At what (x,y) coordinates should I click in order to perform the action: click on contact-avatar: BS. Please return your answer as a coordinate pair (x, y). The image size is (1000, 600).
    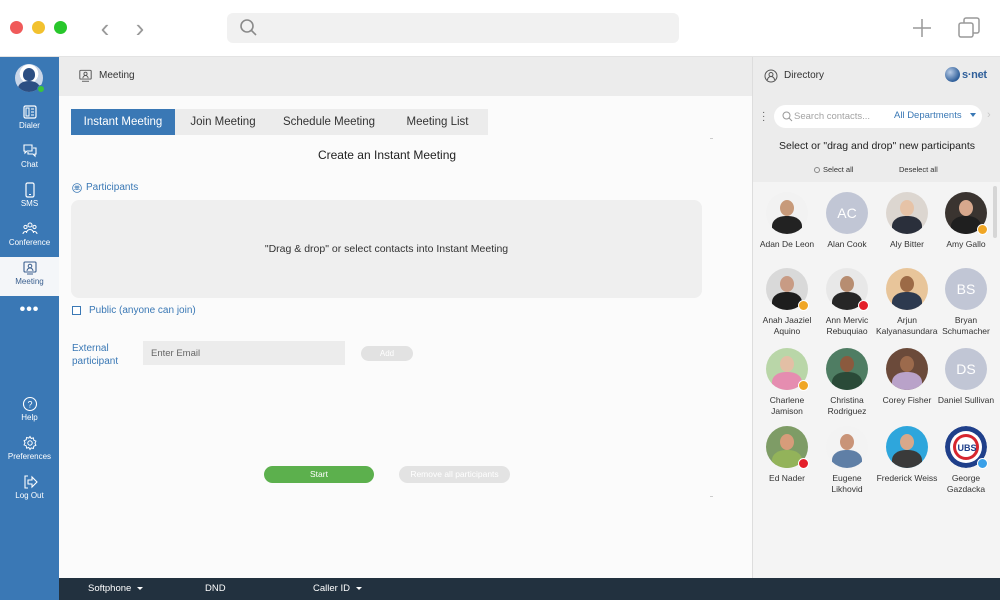
    Looking at the image, I should click on (966, 289).